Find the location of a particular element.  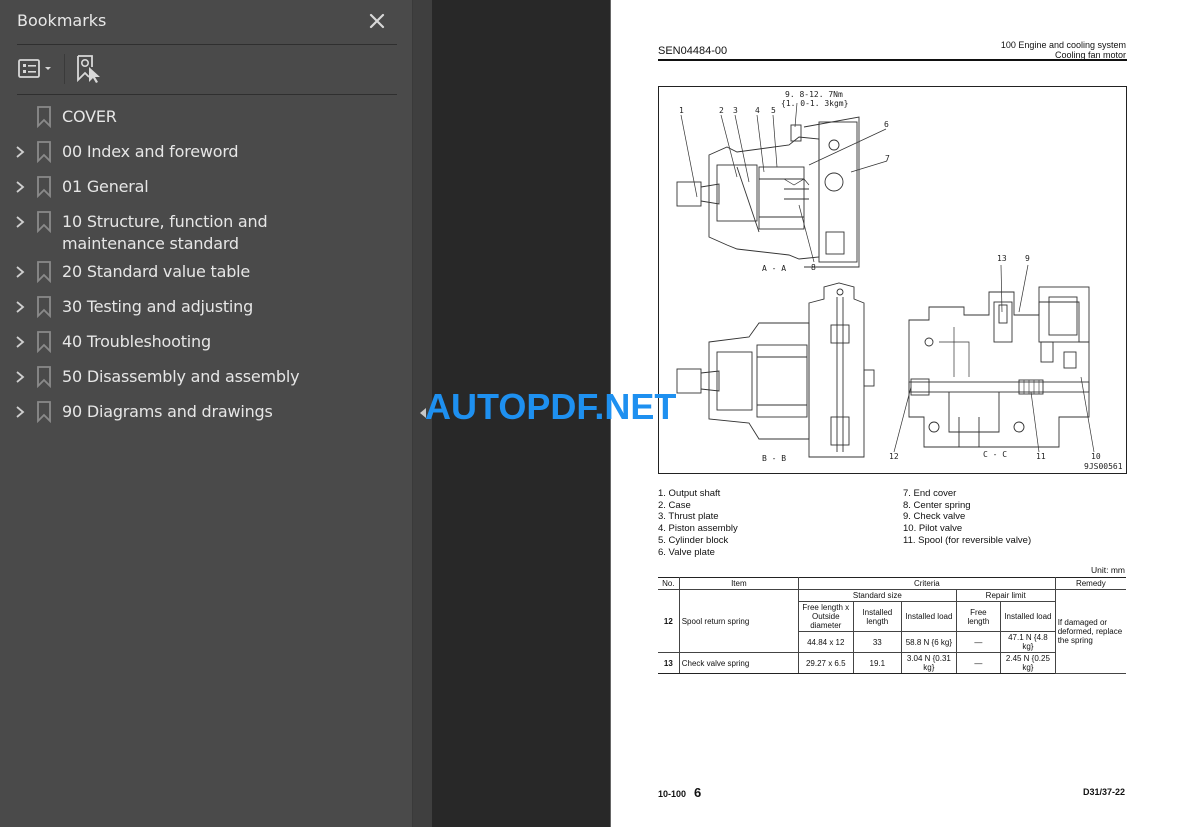

callout-12: 12 is located at coordinates (894, 456).